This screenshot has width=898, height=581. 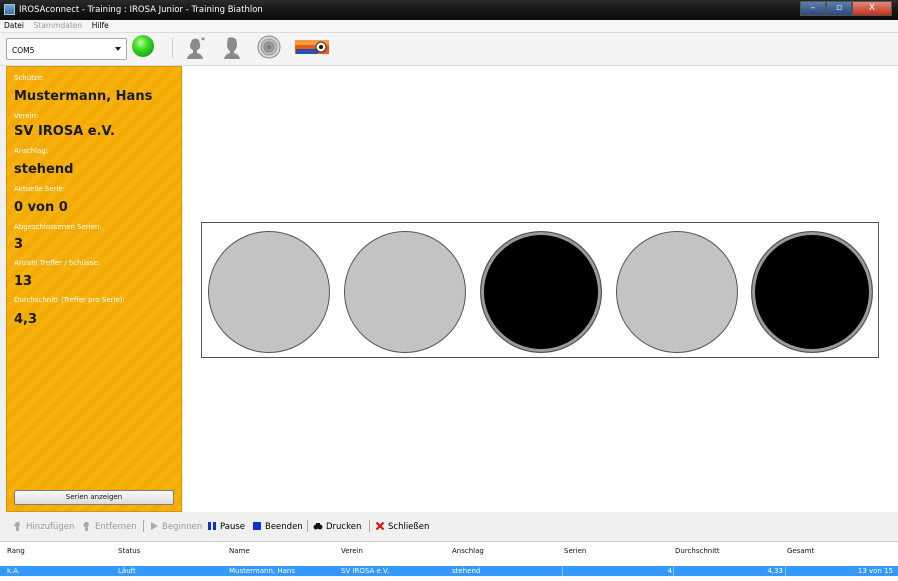 What do you see at coordinates (212, 526) in the screenshot?
I see `pause-icon` at bounding box center [212, 526].